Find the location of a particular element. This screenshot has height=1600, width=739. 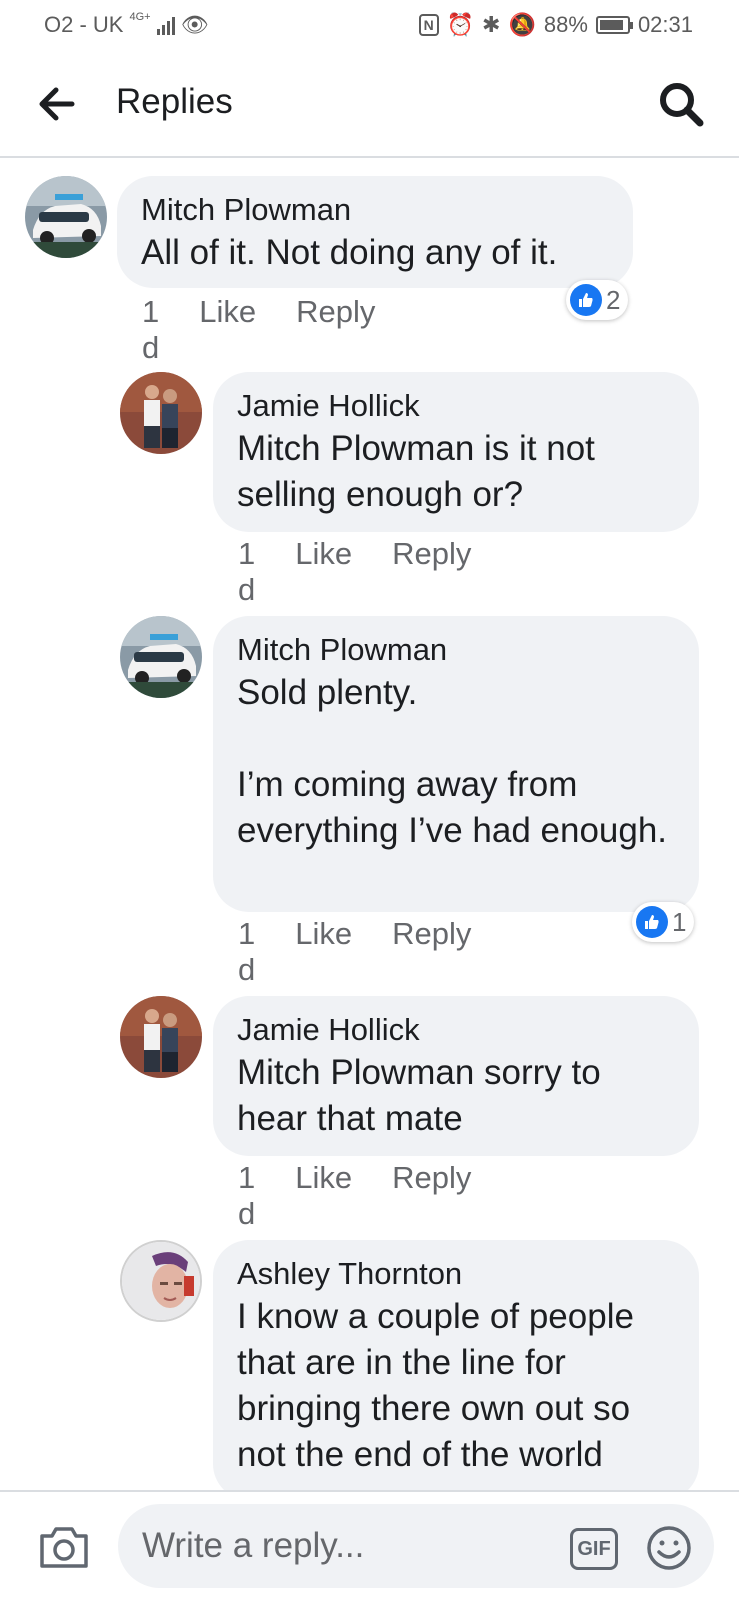

comment-author: Ashley Thornton is located at coordinates (456, 1274).